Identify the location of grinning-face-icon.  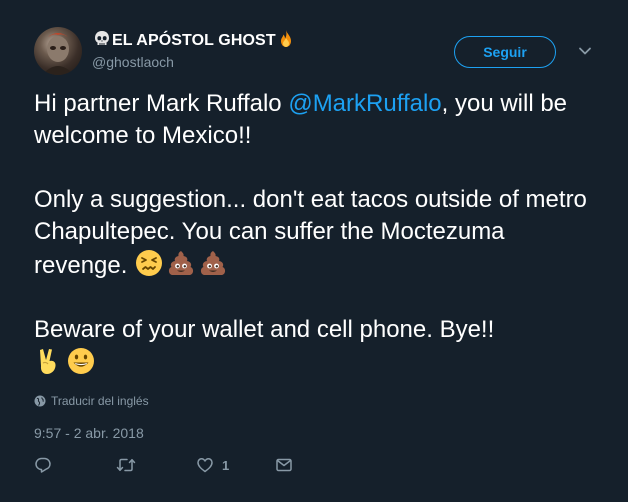
(81, 361).